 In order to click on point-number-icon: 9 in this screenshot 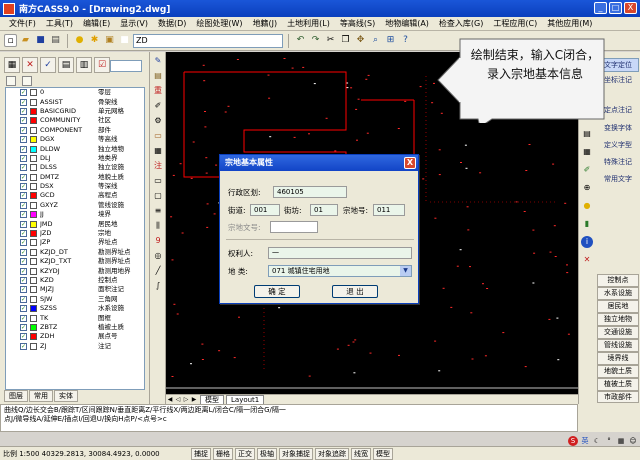, I will do `click(158, 241)`.